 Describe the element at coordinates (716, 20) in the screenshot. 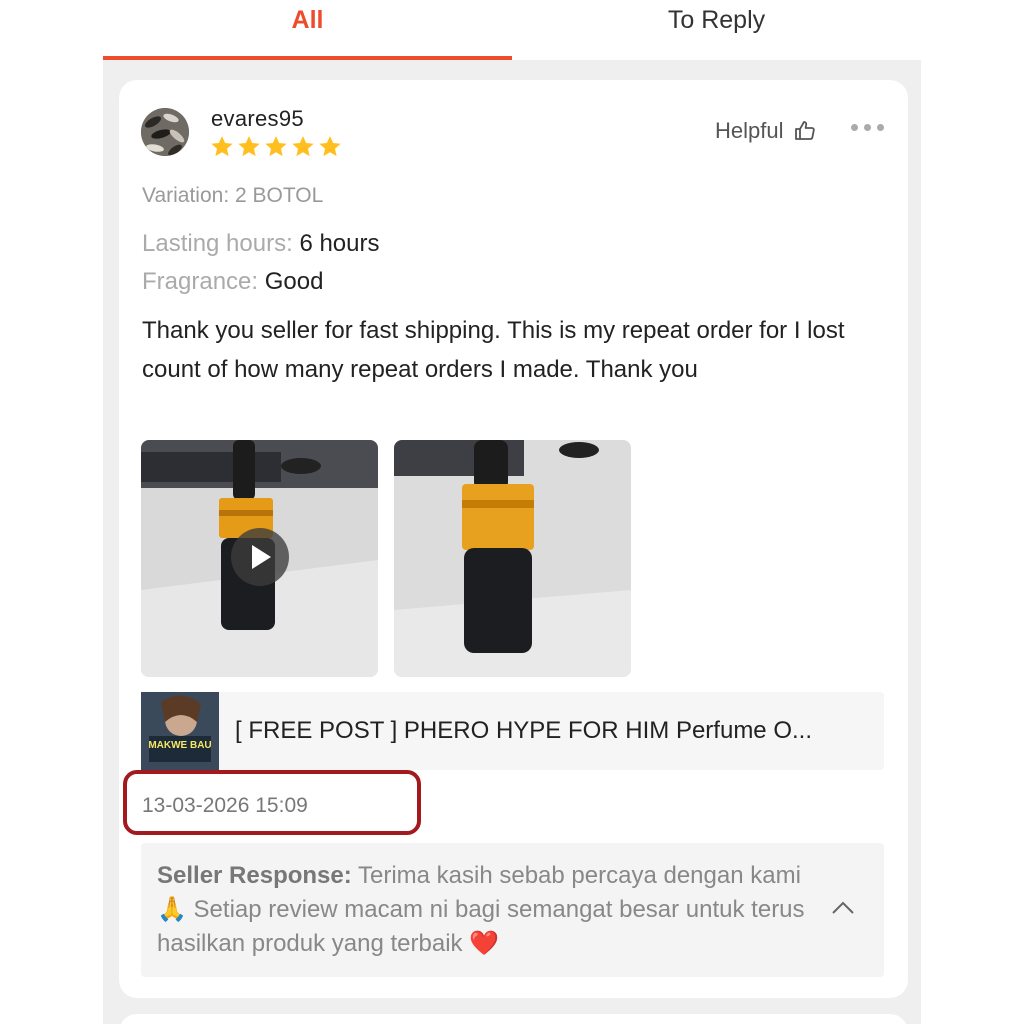

I see `tab-to-reply-label: To Reply` at that location.